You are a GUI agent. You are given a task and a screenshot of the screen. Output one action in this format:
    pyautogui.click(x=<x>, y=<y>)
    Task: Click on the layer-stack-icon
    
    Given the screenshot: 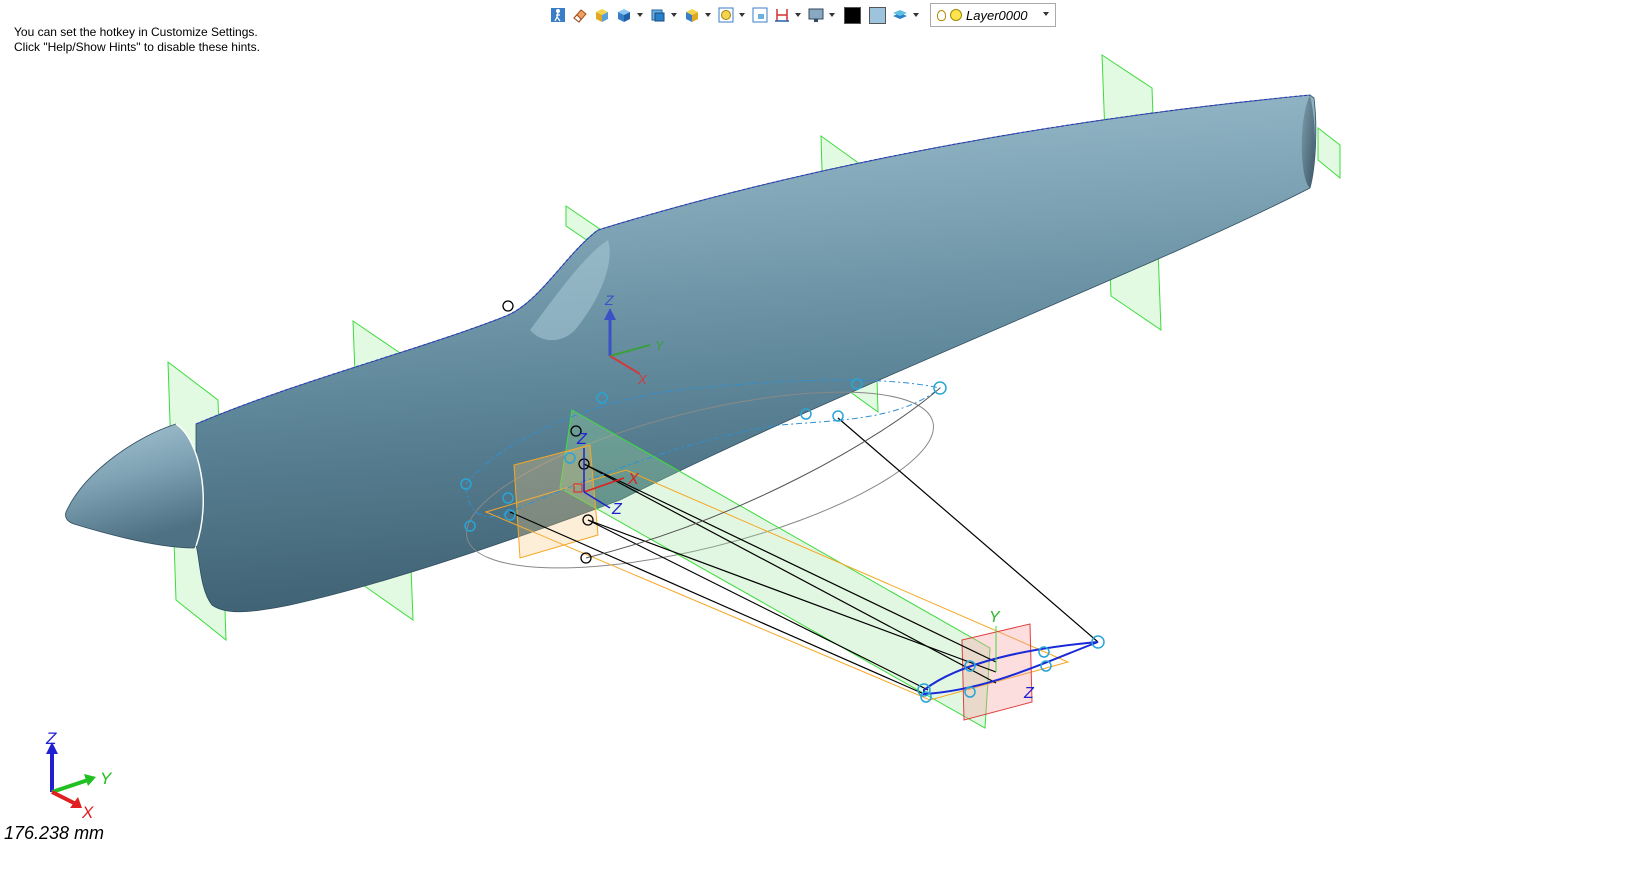 What is the action you would take?
    pyautogui.click(x=900, y=14)
    